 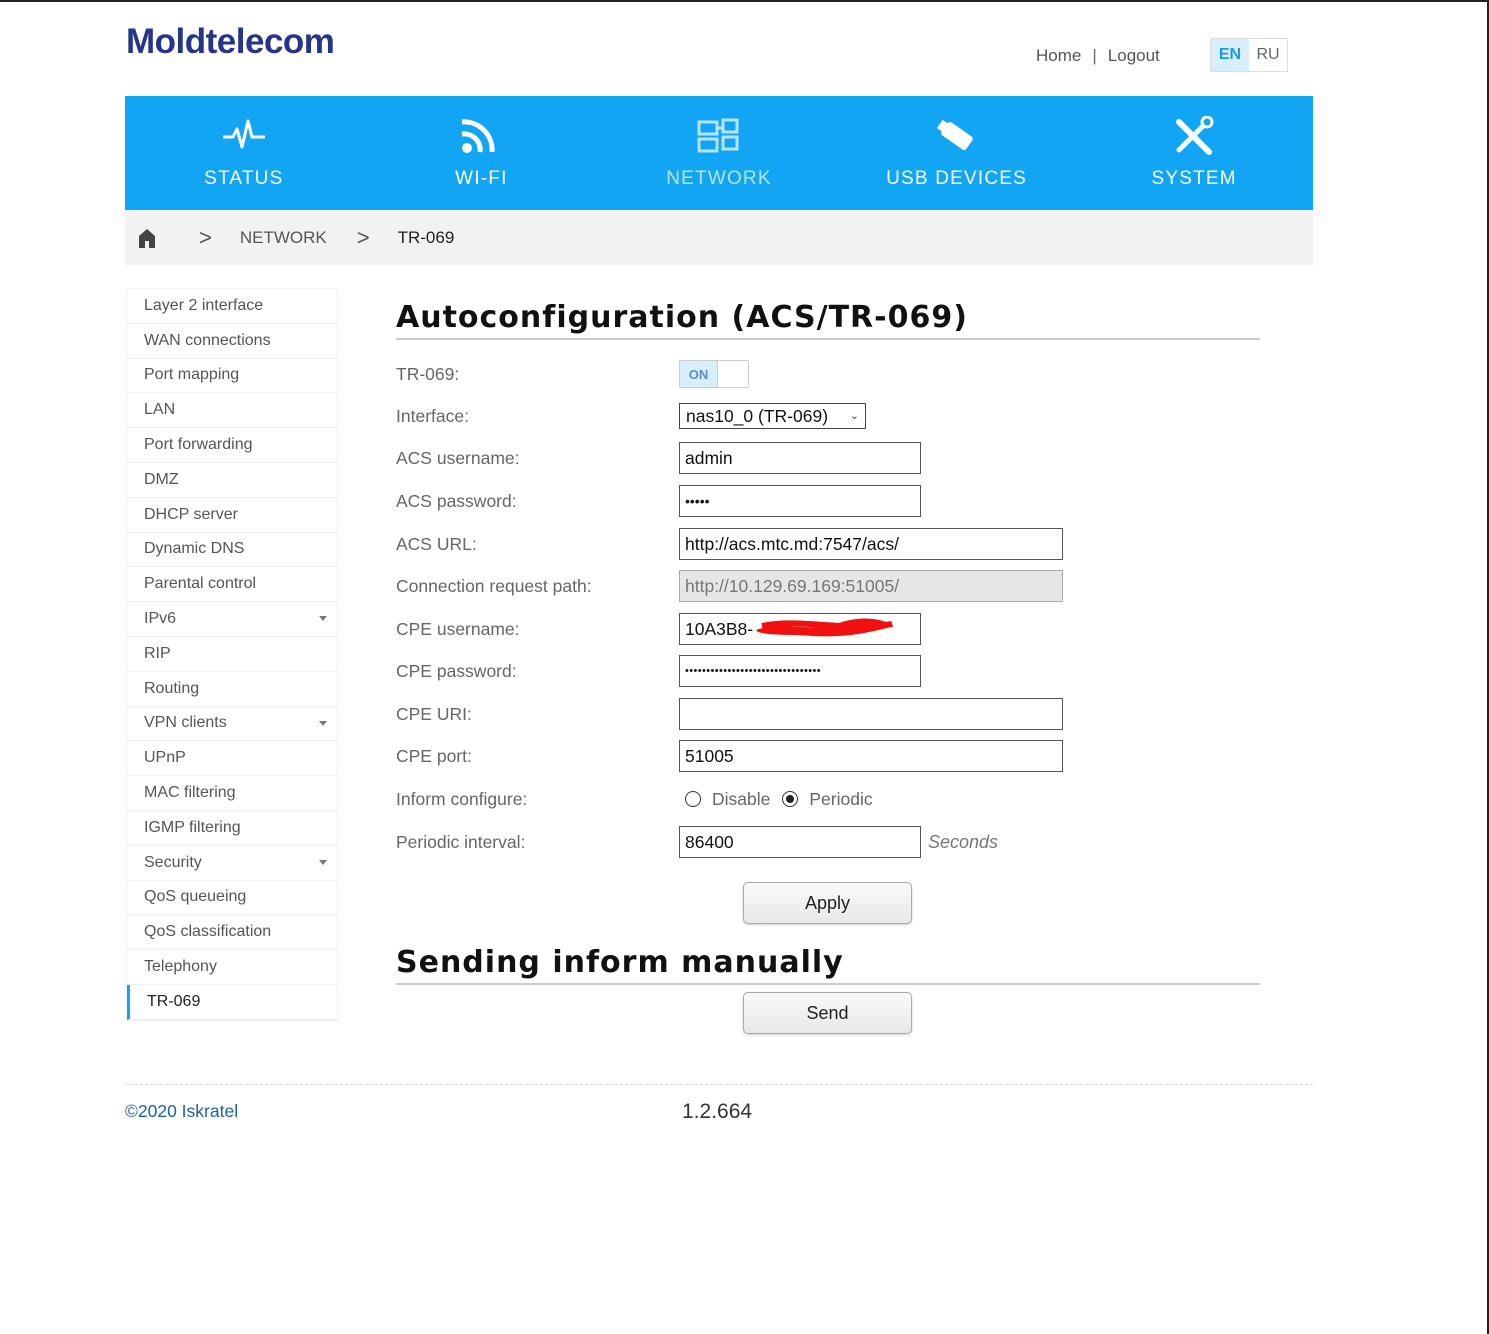 I want to click on sidebar-item-parental: Parental control, so click(x=232, y=585).